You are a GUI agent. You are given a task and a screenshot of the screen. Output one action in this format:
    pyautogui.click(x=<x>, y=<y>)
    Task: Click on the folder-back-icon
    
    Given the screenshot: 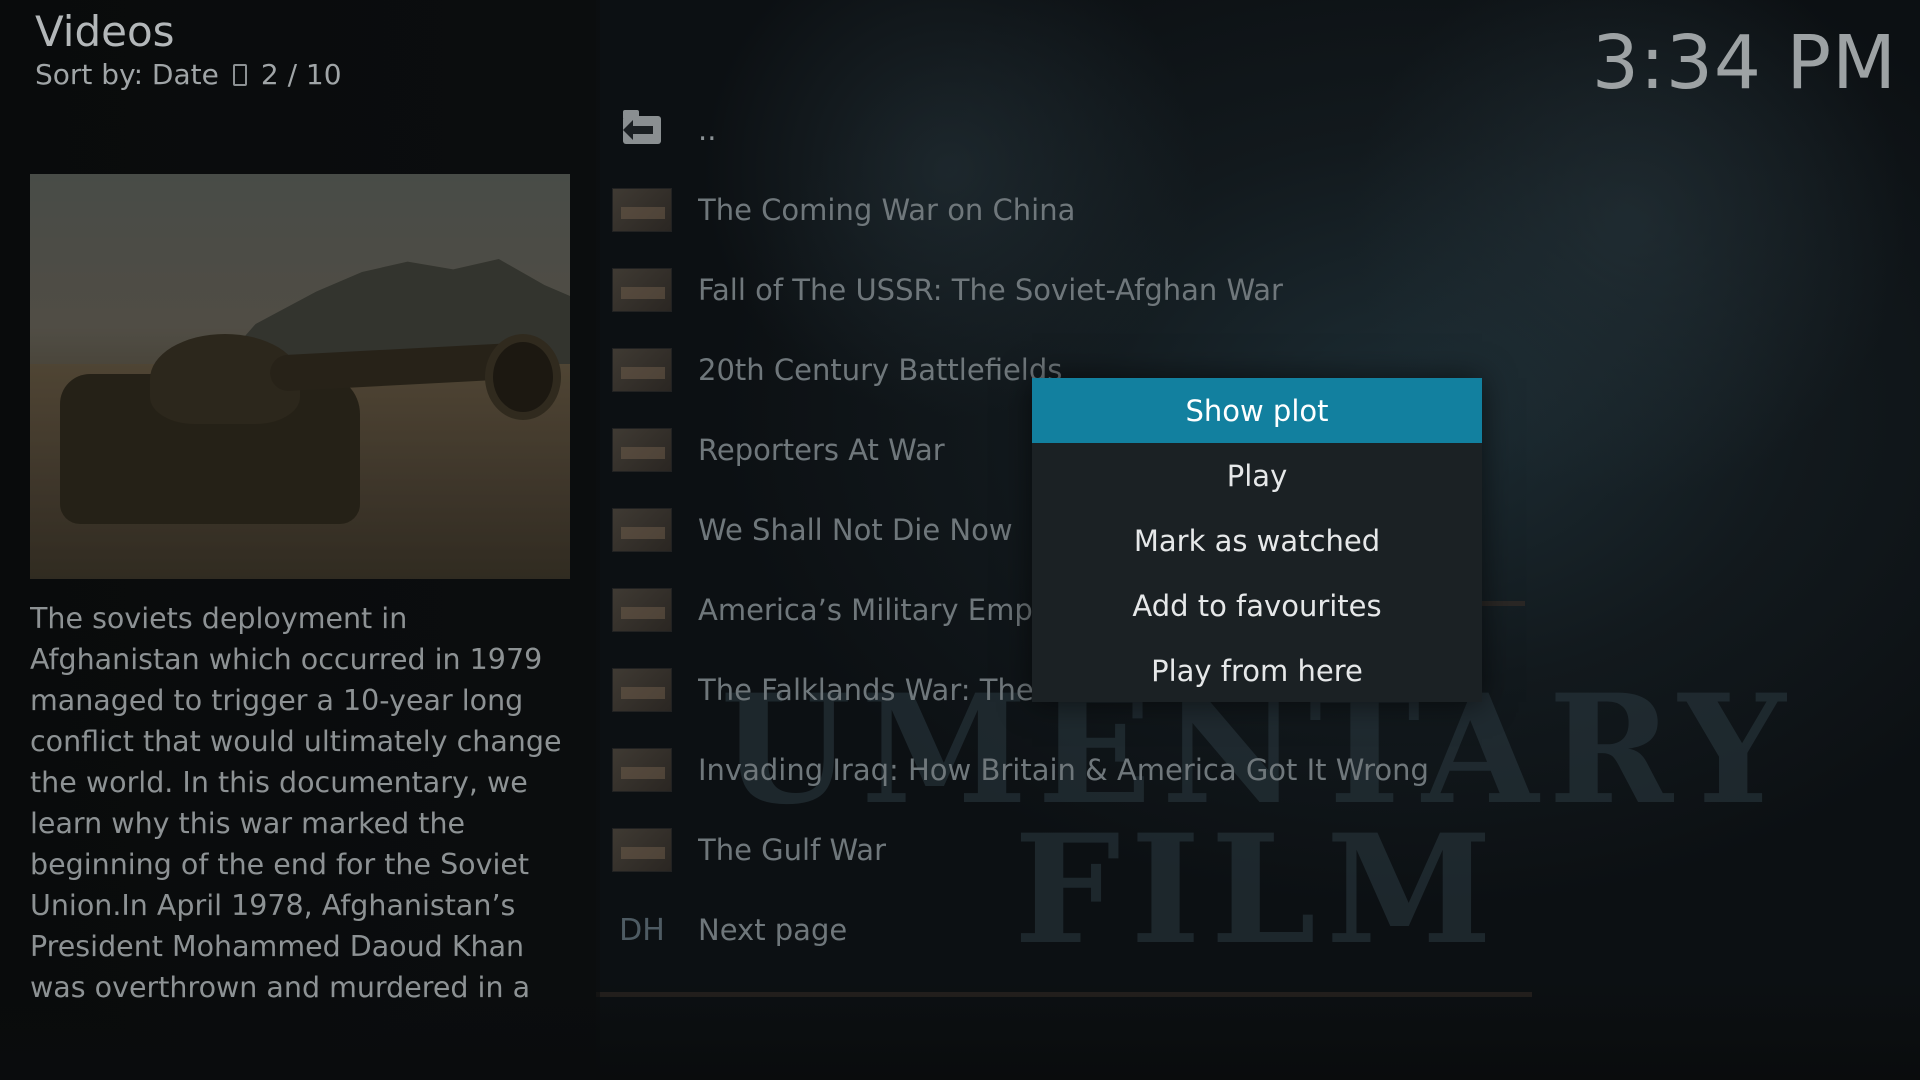 What is the action you would take?
    pyautogui.click(x=642, y=130)
    